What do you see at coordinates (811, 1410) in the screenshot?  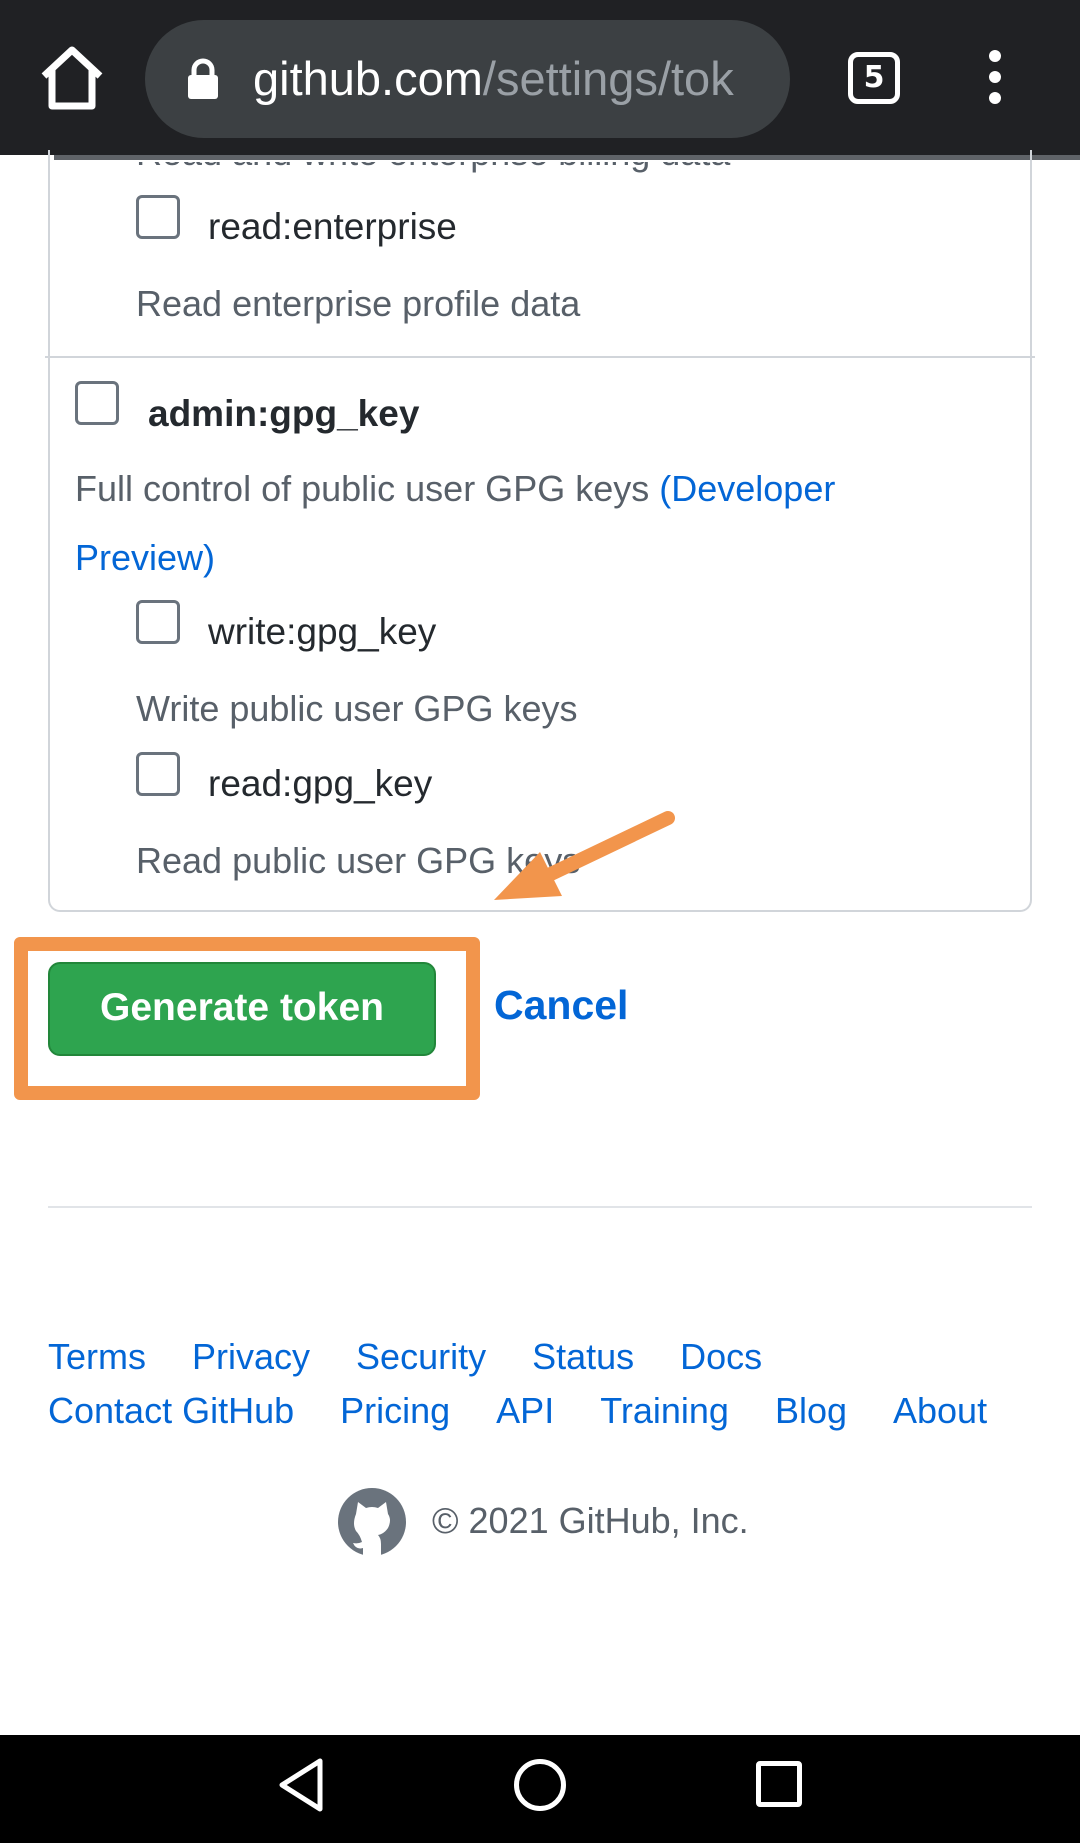 I see `footer-link-blog: Blog` at bounding box center [811, 1410].